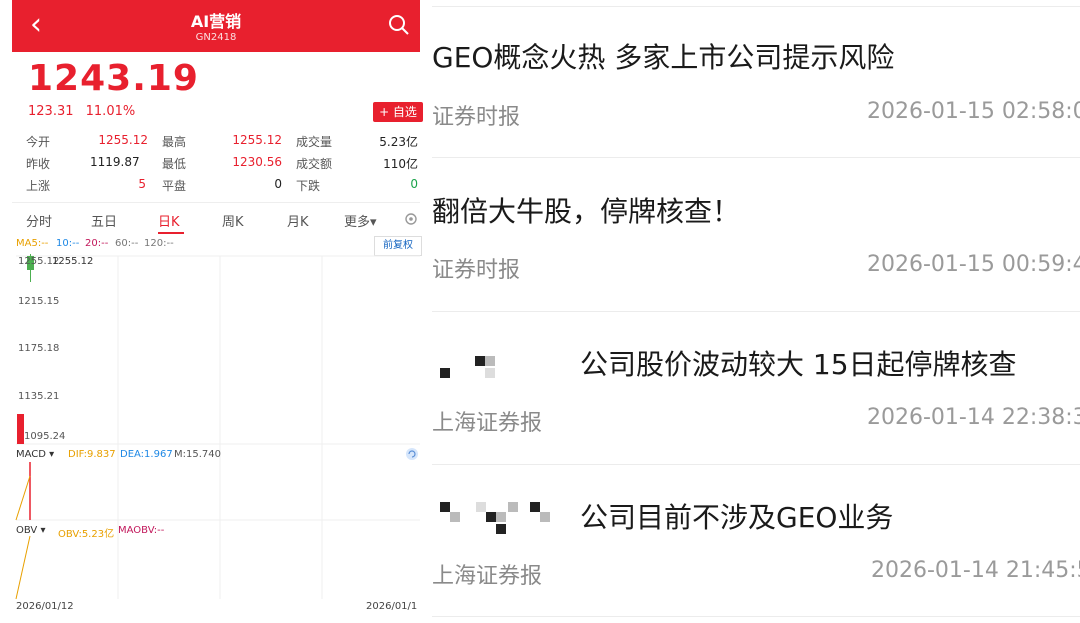  What do you see at coordinates (973, 111) in the screenshot?
I see `news-time: 2026-01-15 02:58:0` at bounding box center [973, 111].